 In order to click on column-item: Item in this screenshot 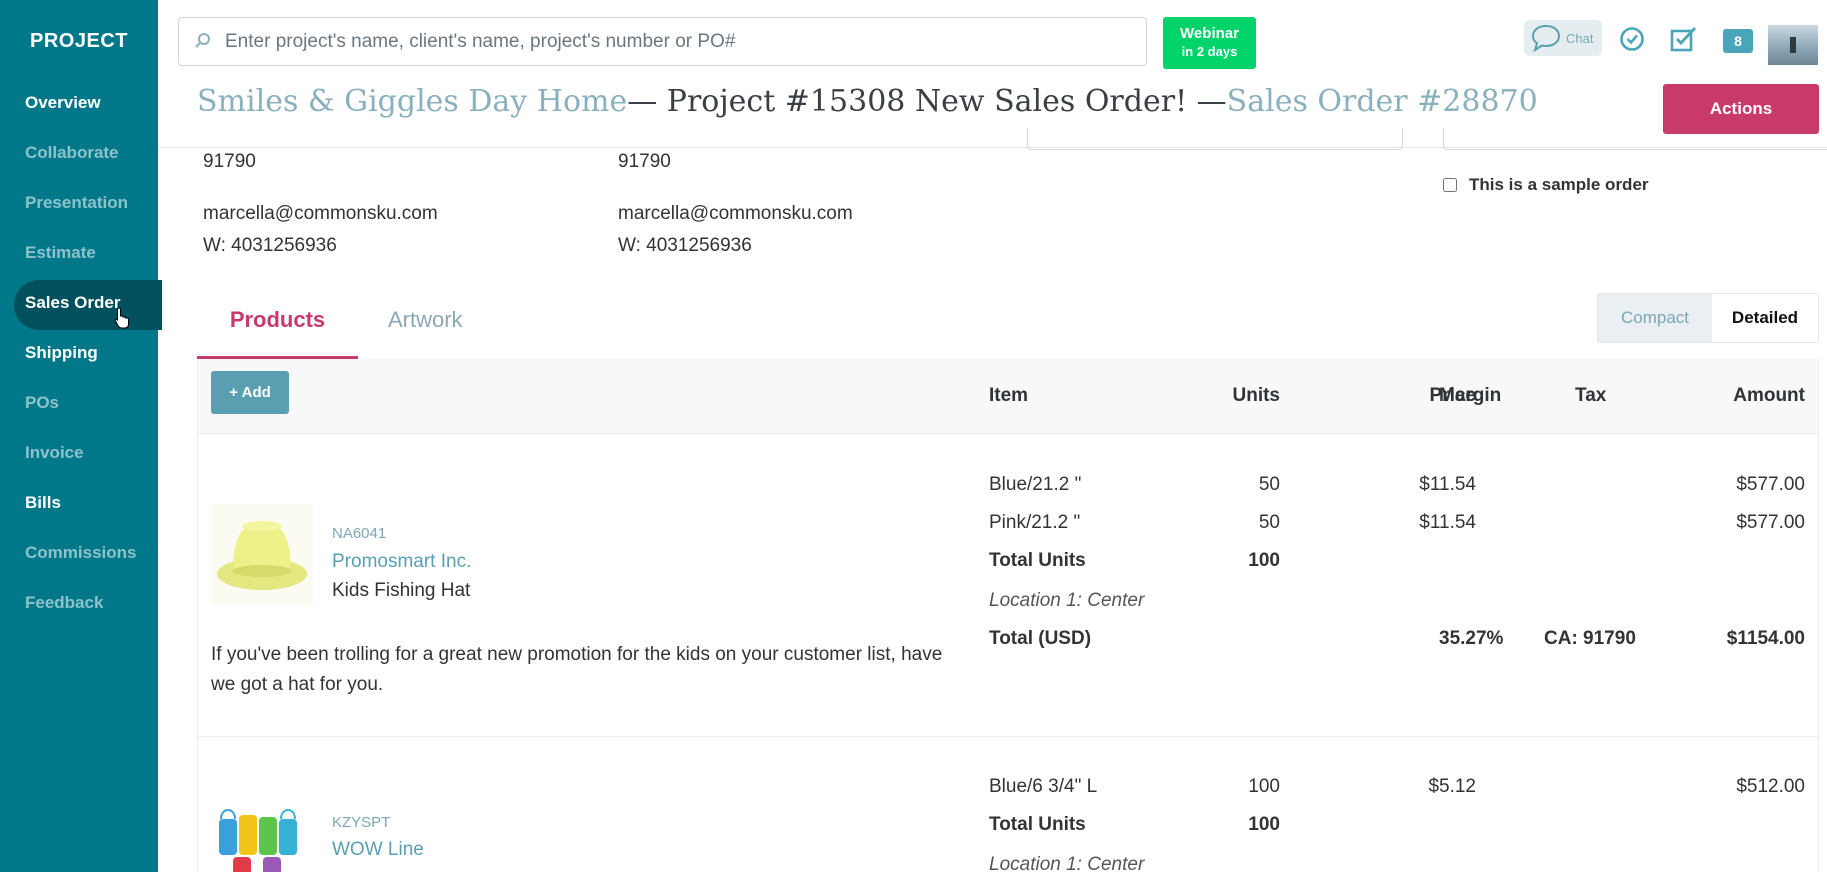, I will do `click(1009, 395)`.